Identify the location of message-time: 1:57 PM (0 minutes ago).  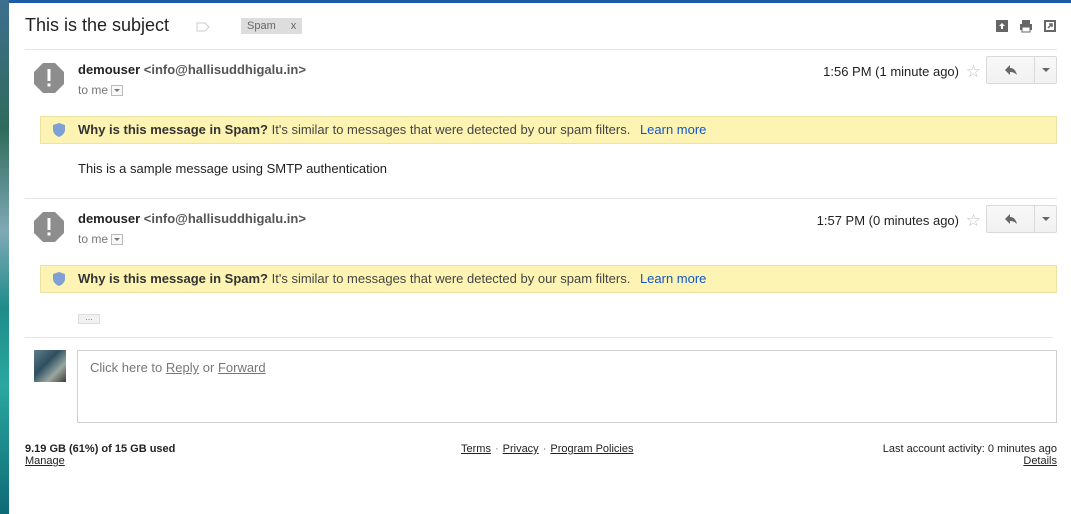
(887, 220).